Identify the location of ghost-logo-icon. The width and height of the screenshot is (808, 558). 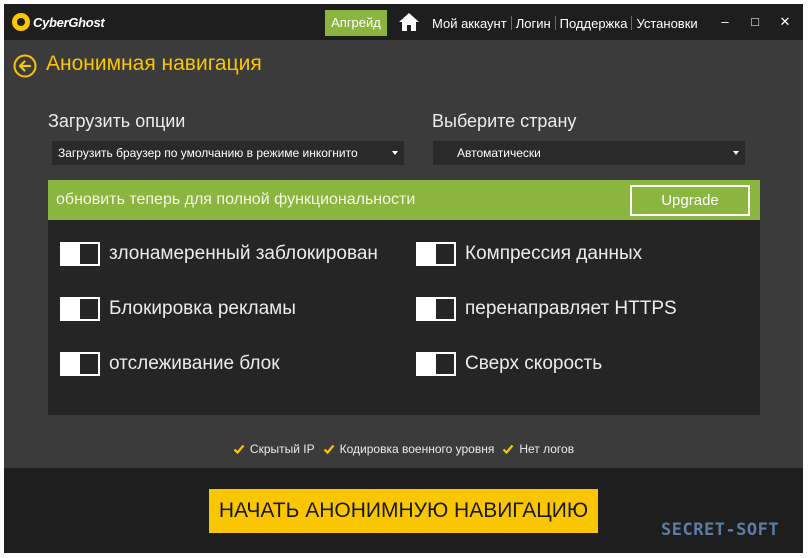
(21, 22).